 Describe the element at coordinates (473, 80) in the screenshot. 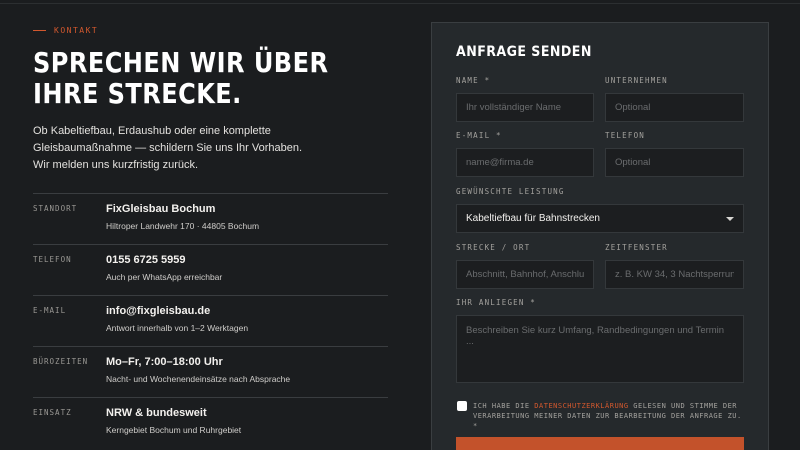

I see `name-label: NAME *` at that location.